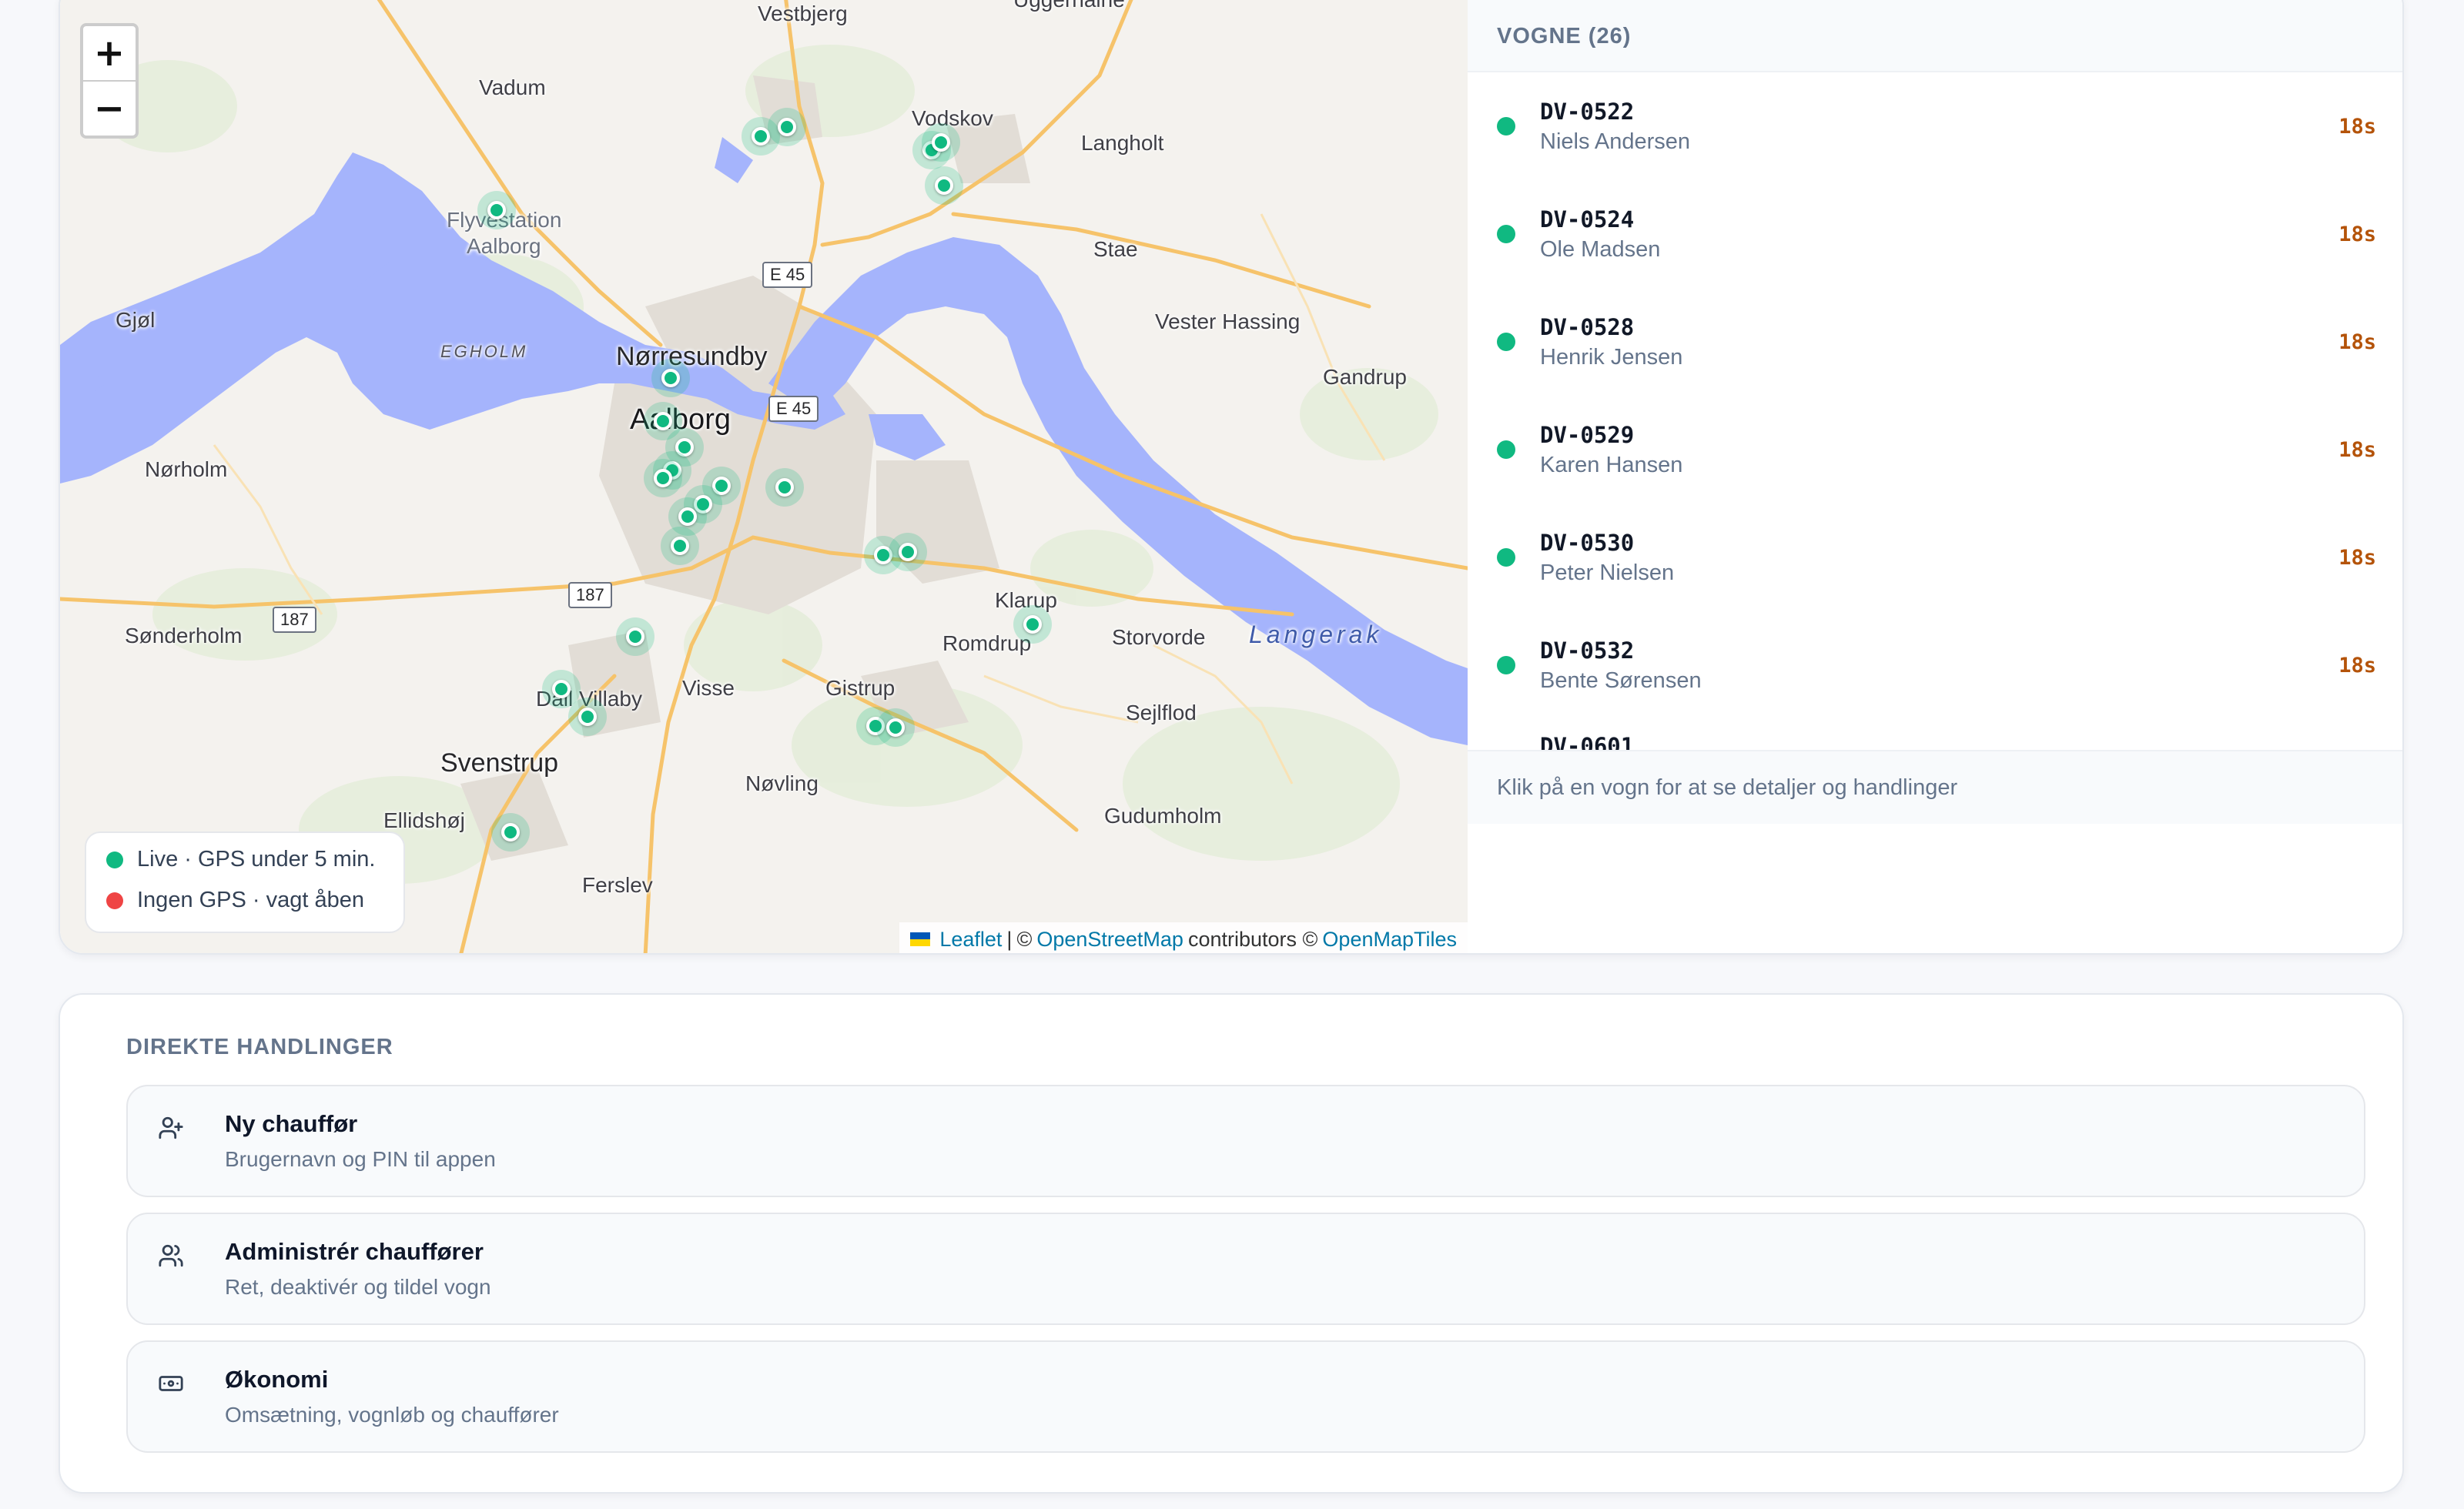 Image resolution: width=2464 pixels, height=1509 pixels. Describe the element at coordinates (1935, 450) in the screenshot. I see `vehicle-row: DV-0529 Karen Hansen 18s` at that location.